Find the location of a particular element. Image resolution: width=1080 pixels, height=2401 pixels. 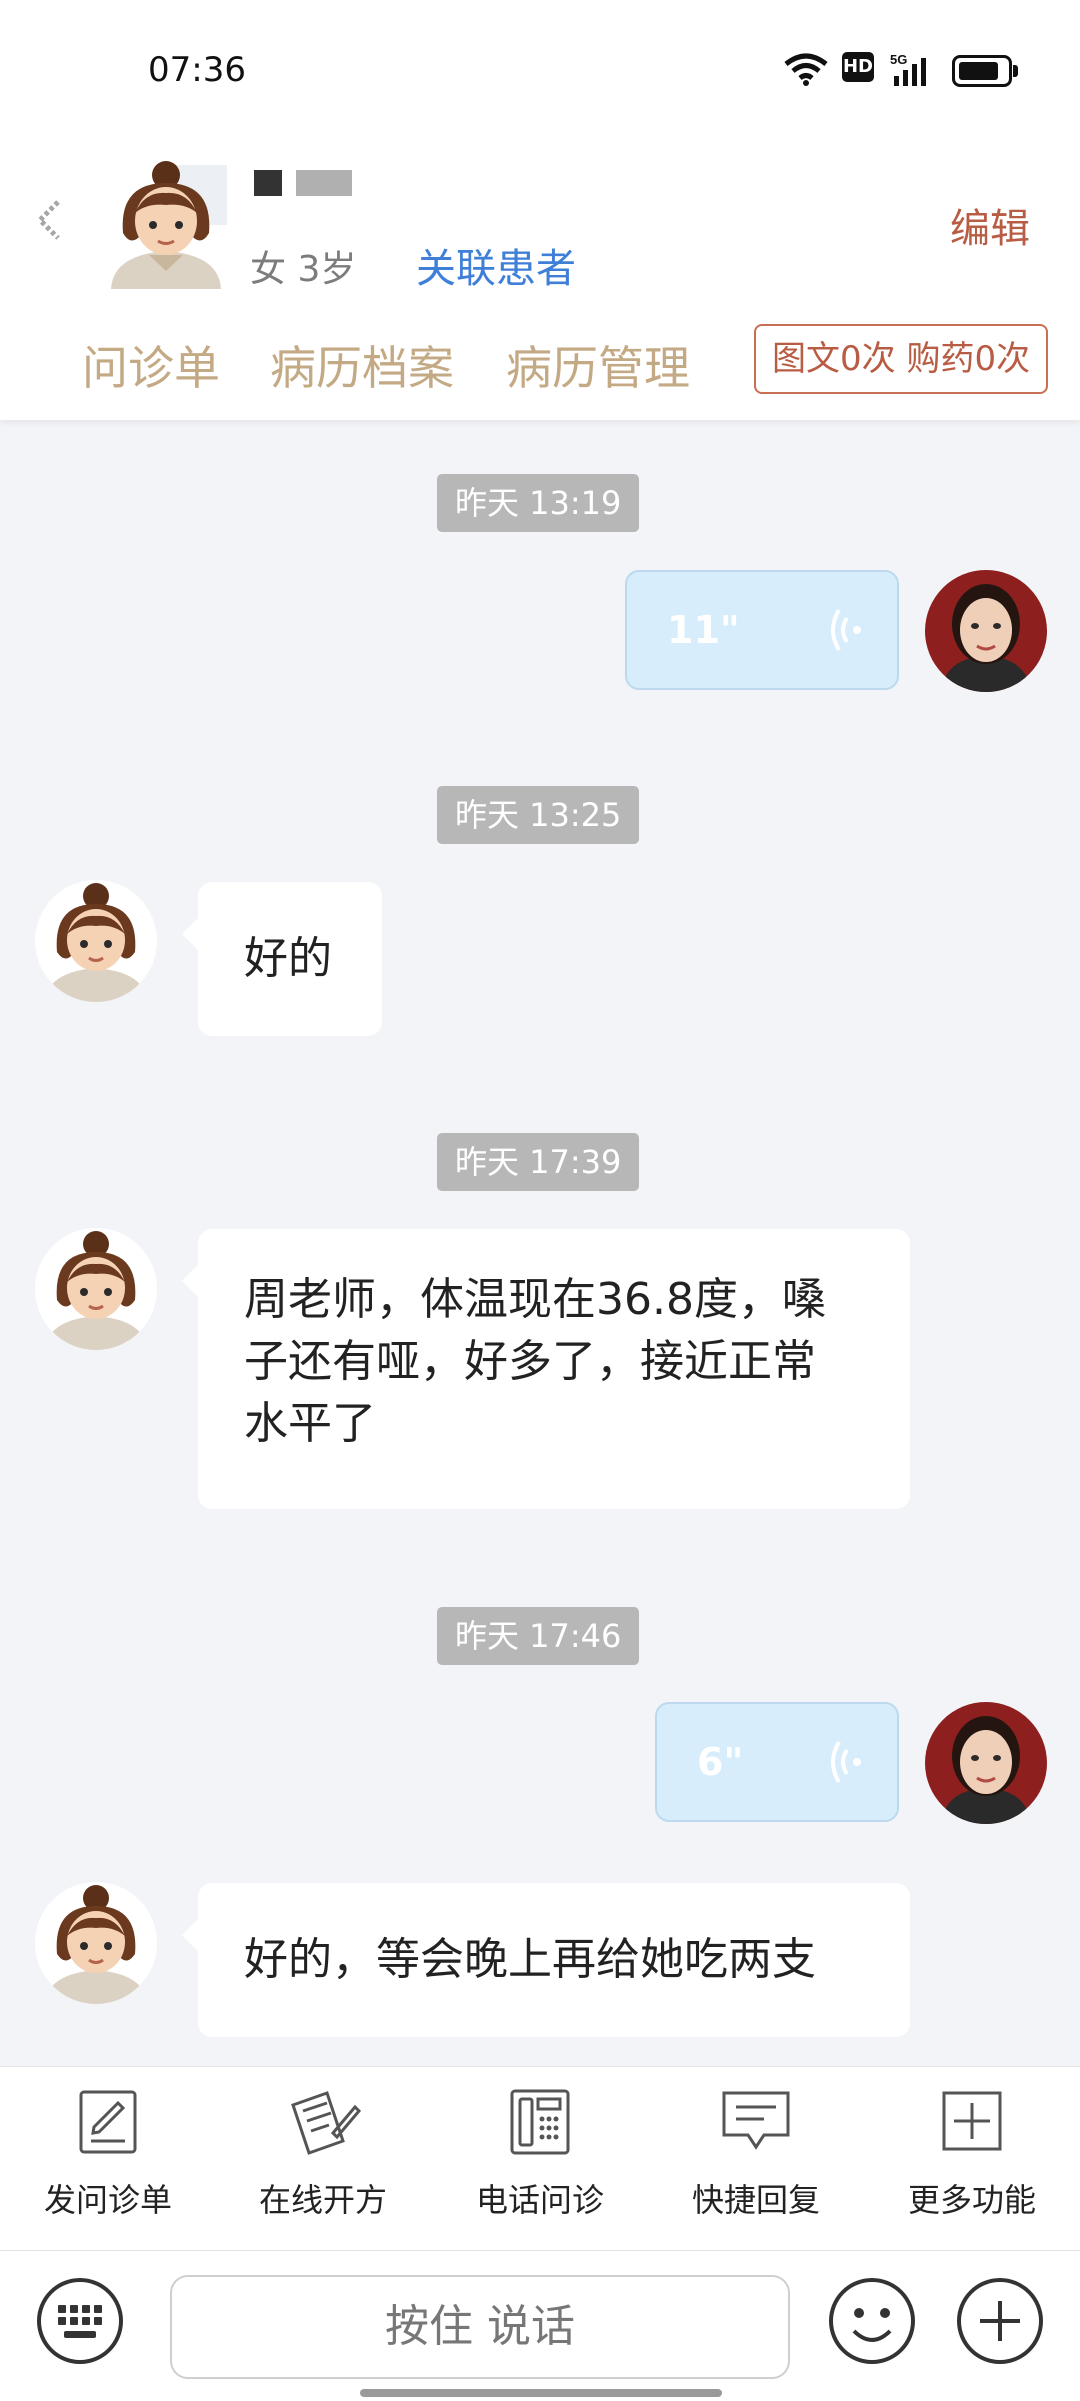

keyboard-icon is located at coordinates (80, 2321).